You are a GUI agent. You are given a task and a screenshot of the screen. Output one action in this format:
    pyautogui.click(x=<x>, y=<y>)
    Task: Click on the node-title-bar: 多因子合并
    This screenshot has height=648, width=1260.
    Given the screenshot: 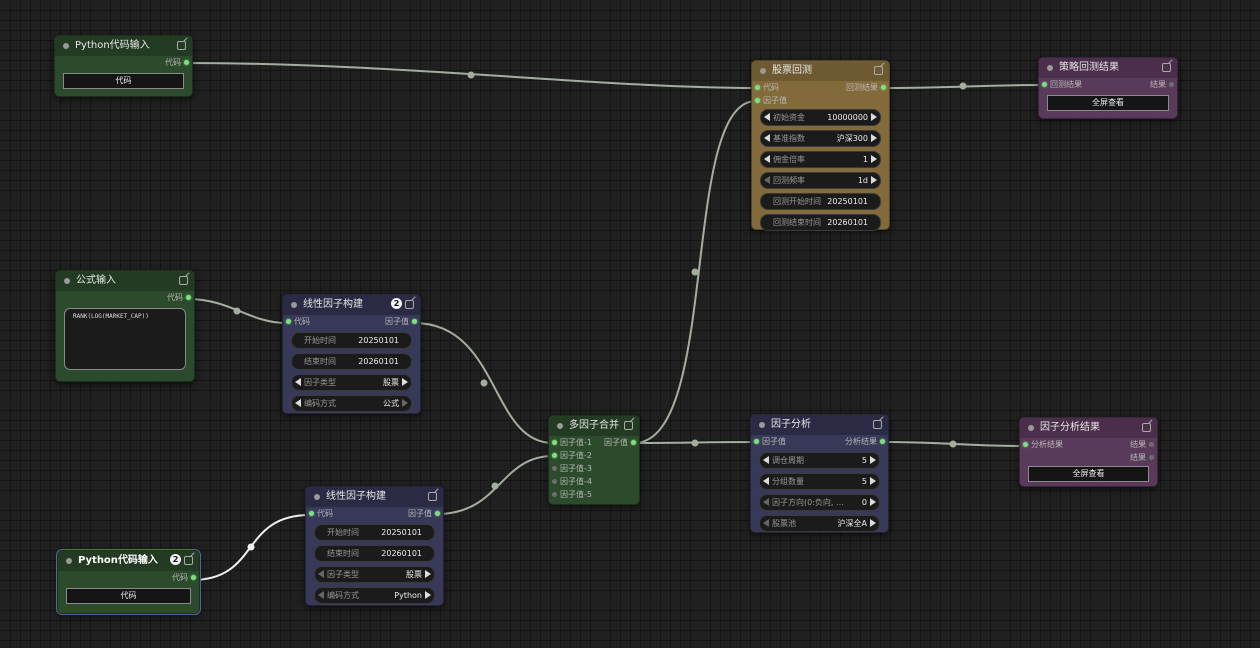 What is the action you would take?
    pyautogui.click(x=594, y=426)
    